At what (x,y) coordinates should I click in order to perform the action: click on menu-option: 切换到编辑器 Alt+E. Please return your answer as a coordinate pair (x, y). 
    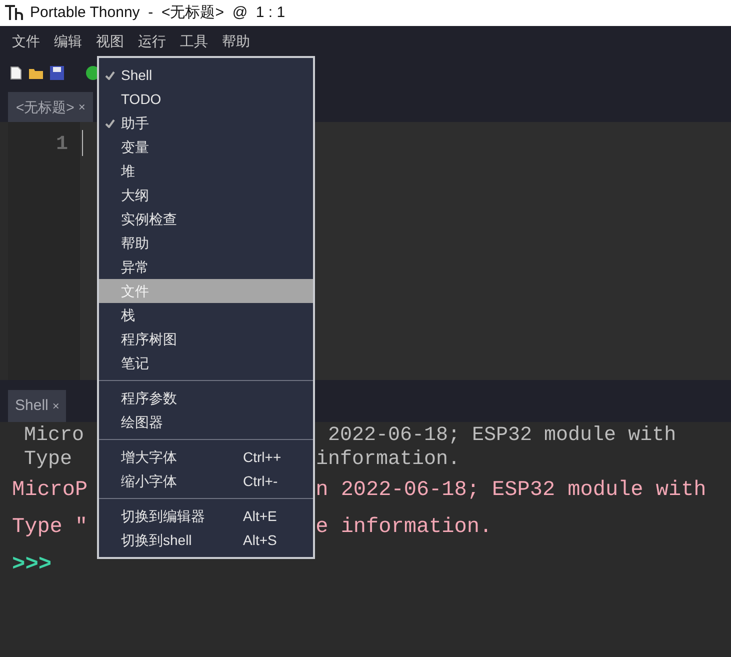
    Looking at the image, I should click on (206, 516).